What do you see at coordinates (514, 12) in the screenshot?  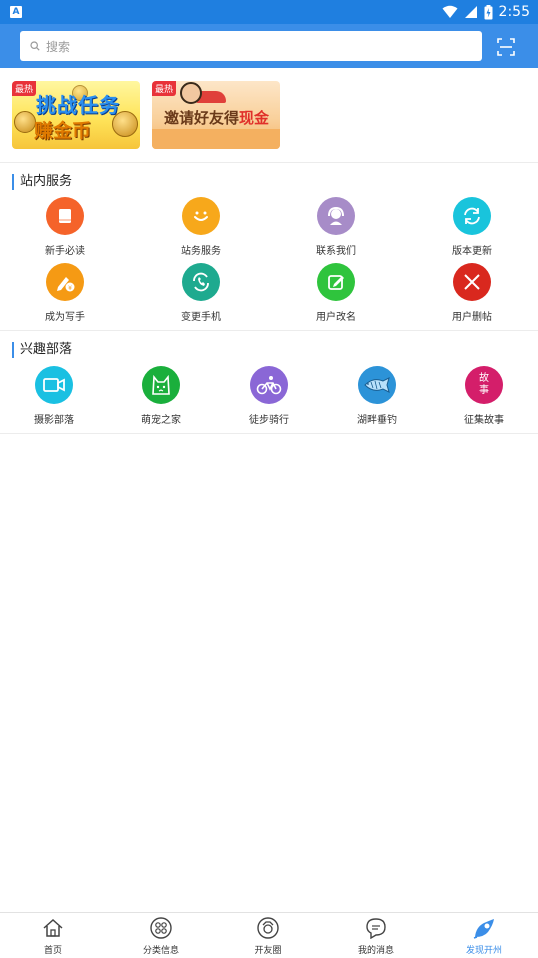 I see `clock: 2:55` at bounding box center [514, 12].